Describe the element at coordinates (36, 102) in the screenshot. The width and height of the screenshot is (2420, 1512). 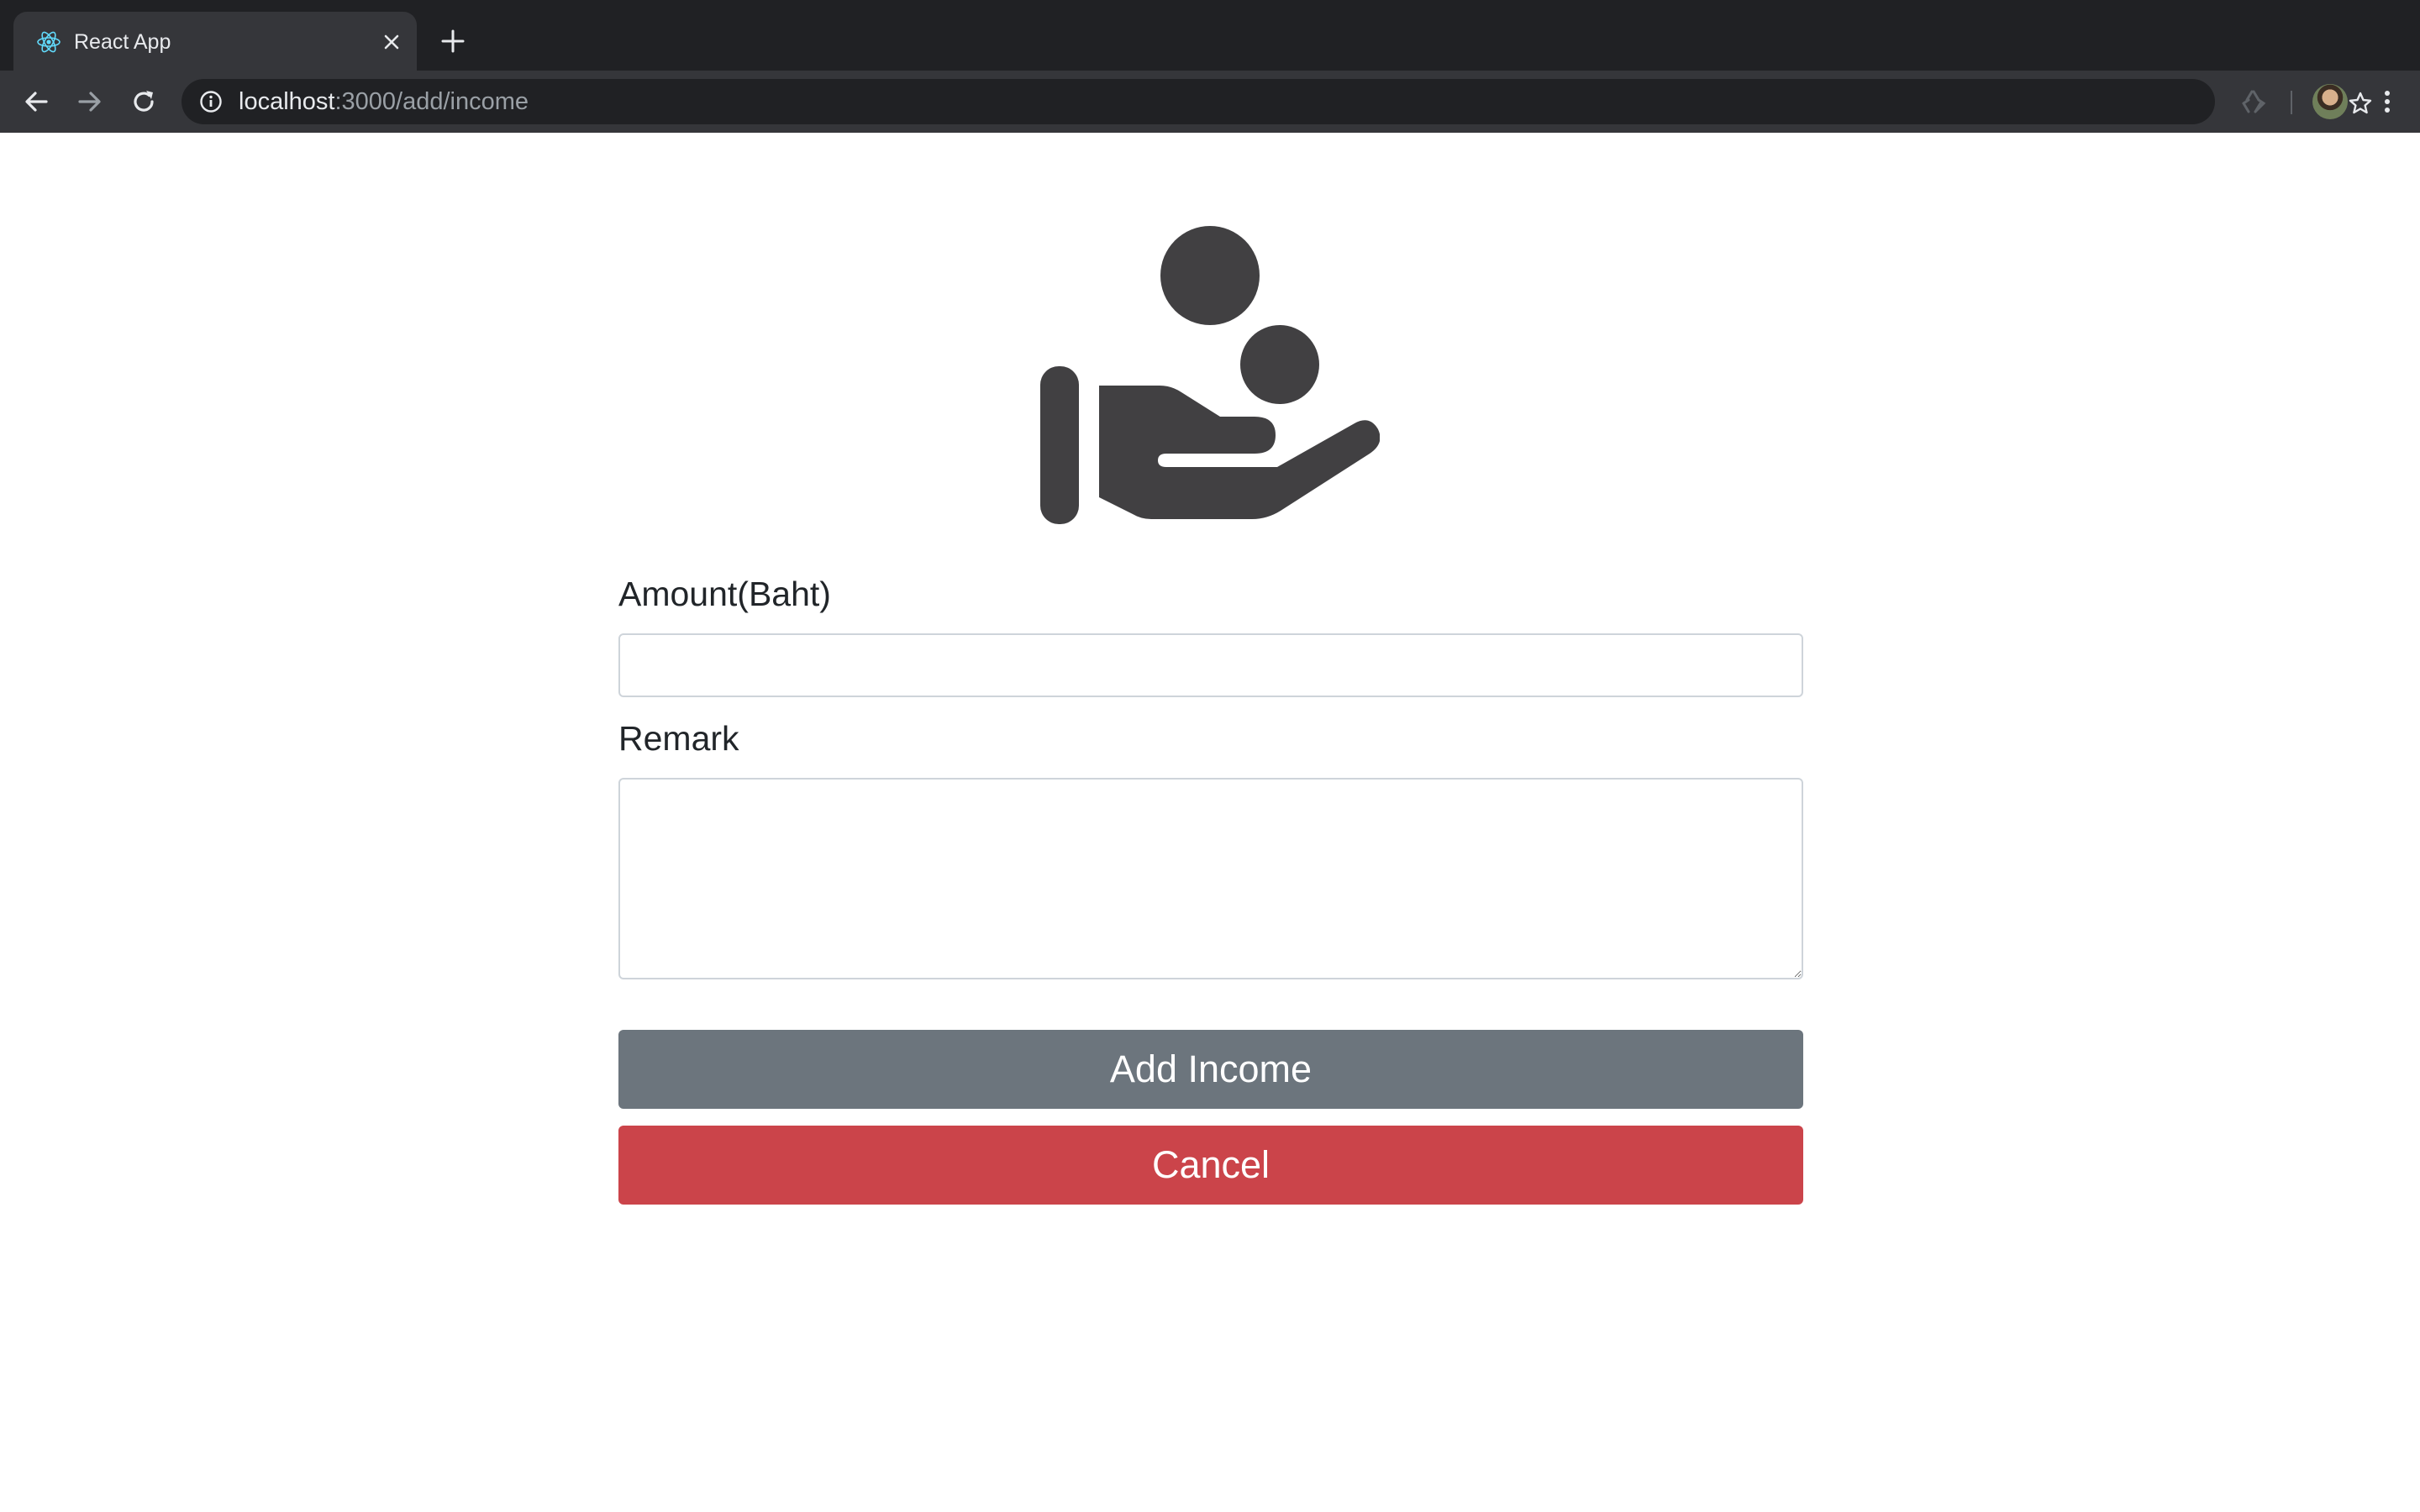
I see `arrow-left-icon` at that location.